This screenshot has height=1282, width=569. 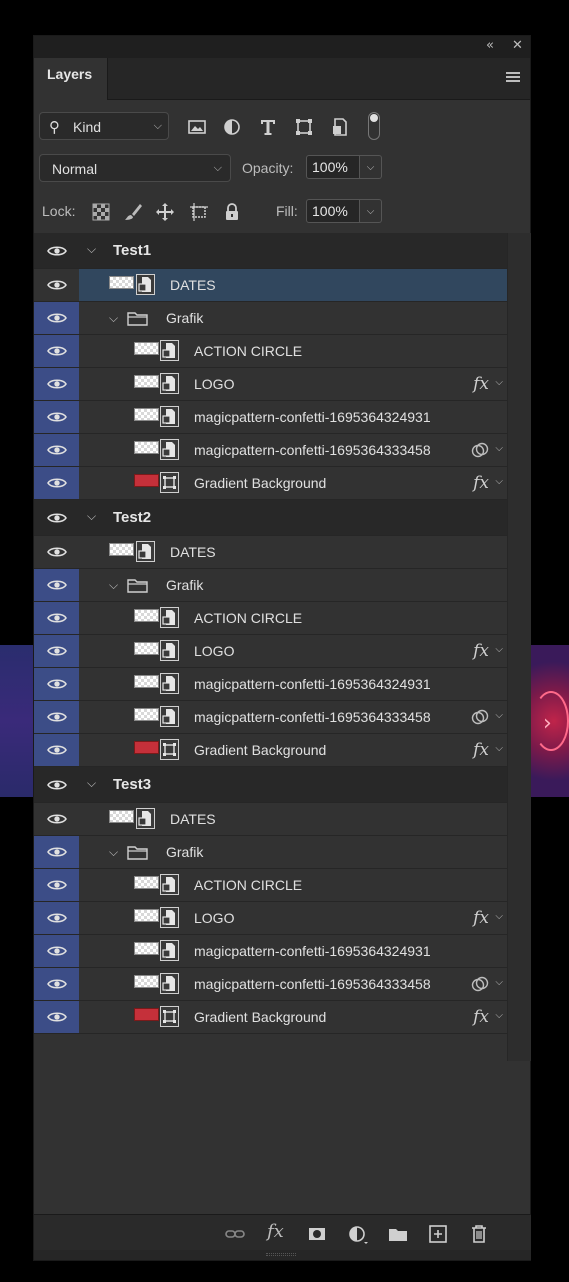 What do you see at coordinates (133, 212) in the screenshot?
I see `lock-image-pixels-icon` at bounding box center [133, 212].